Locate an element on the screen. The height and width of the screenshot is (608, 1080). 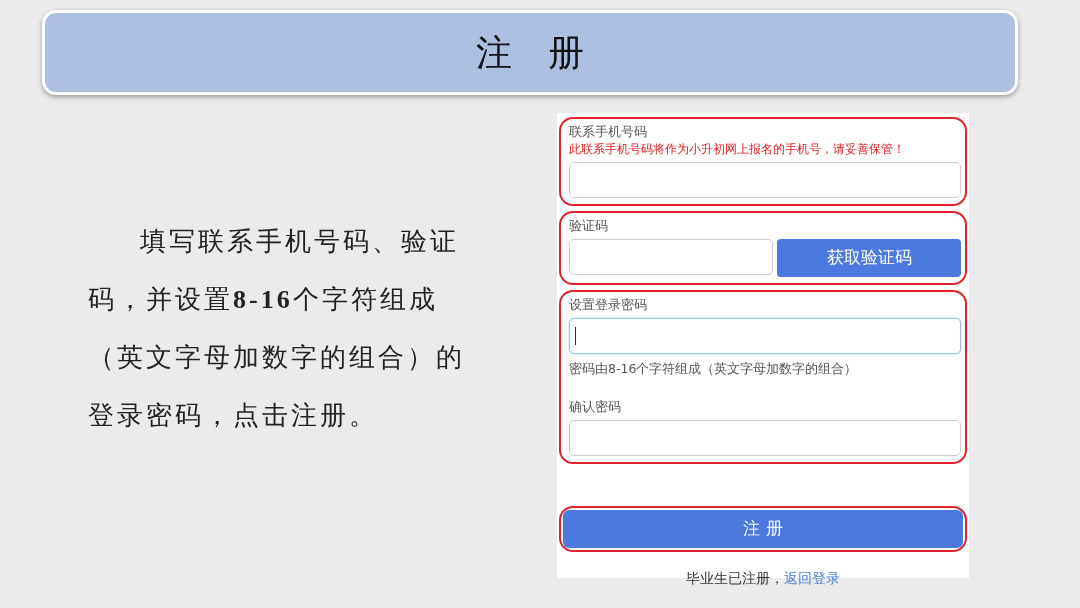
field-label: 验证码 is located at coordinates (589, 226).